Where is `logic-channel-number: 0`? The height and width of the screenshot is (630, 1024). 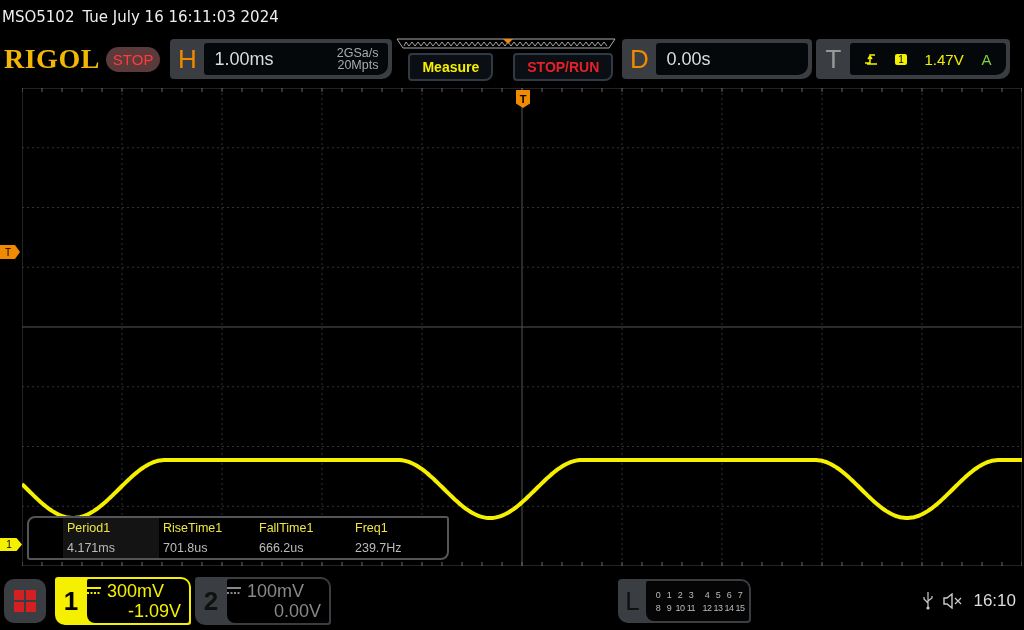 logic-channel-number: 0 is located at coordinates (658, 594).